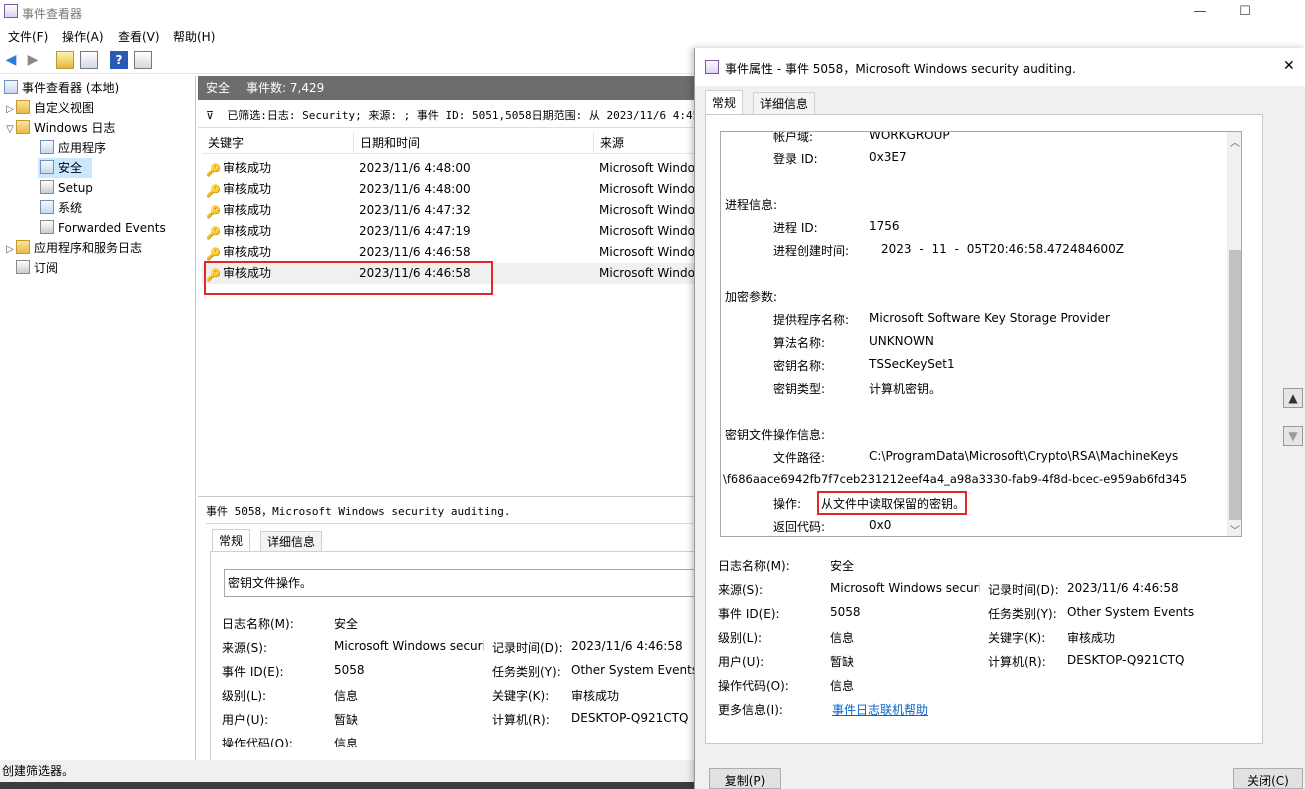 The width and height of the screenshot is (1305, 789). Describe the element at coordinates (49, 108) in the screenshot. I see `tree-node-custom-views: ▷ 自定义视图` at that location.